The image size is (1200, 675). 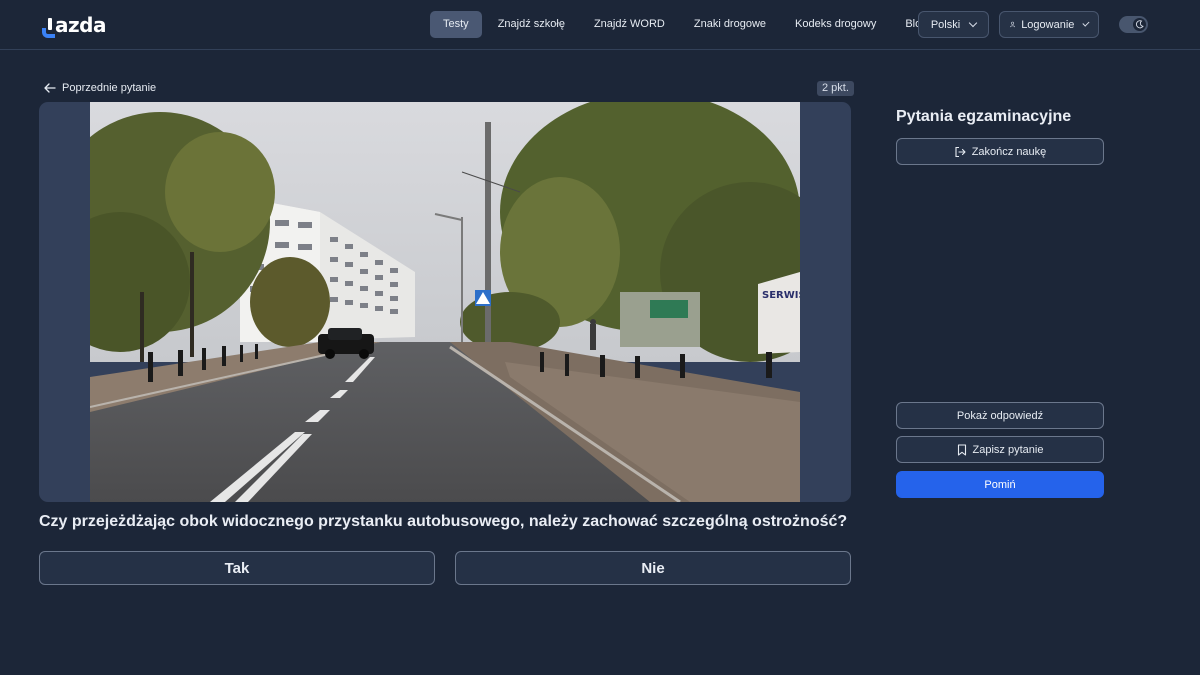 What do you see at coordinates (1009, 151) in the screenshot?
I see `end-learning-label: Zakończ naukę` at bounding box center [1009, 151].